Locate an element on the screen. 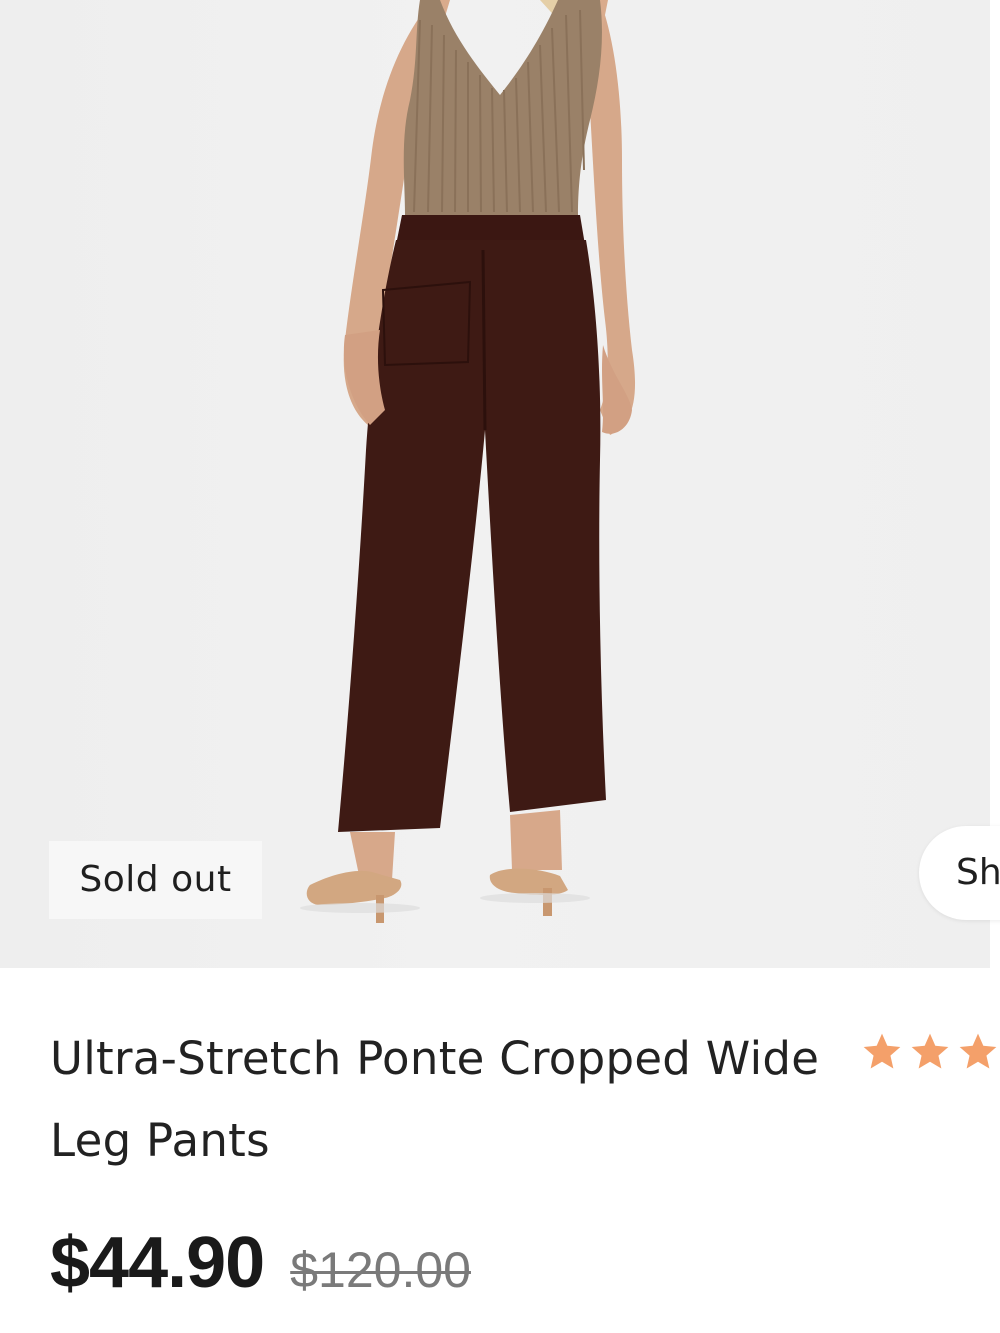 The width and height of the screenshot is (1000, 1333). rating-stars is located at coordinates (930, 1052).